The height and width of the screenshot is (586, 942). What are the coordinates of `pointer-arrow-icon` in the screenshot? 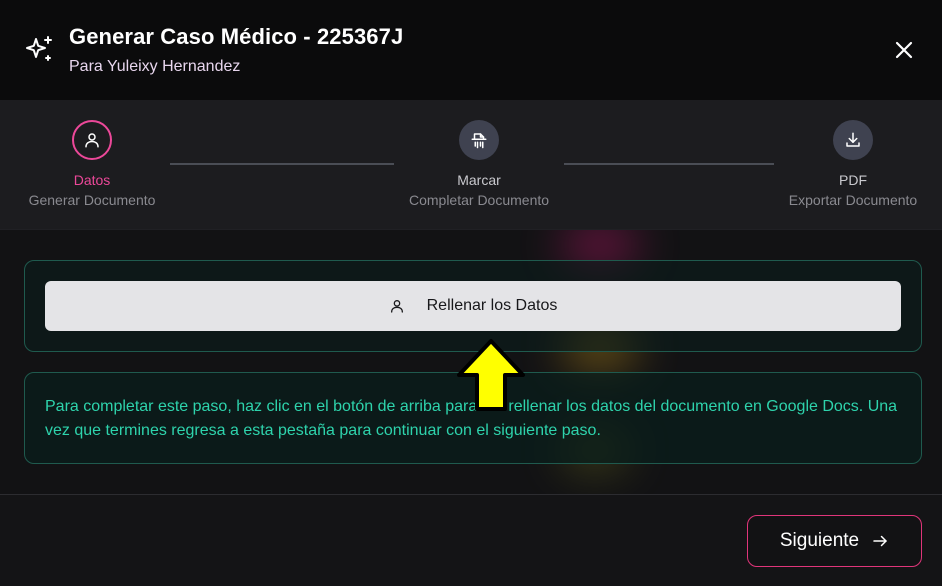 It's located at (491, 375).